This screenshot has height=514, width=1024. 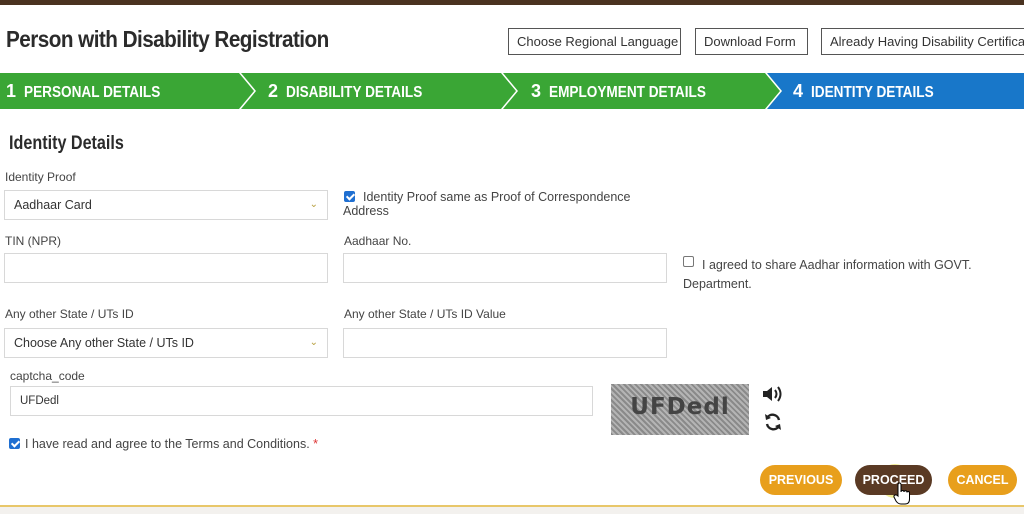 I want to click on other-state-id-value-input, so click(x=505, y=343).